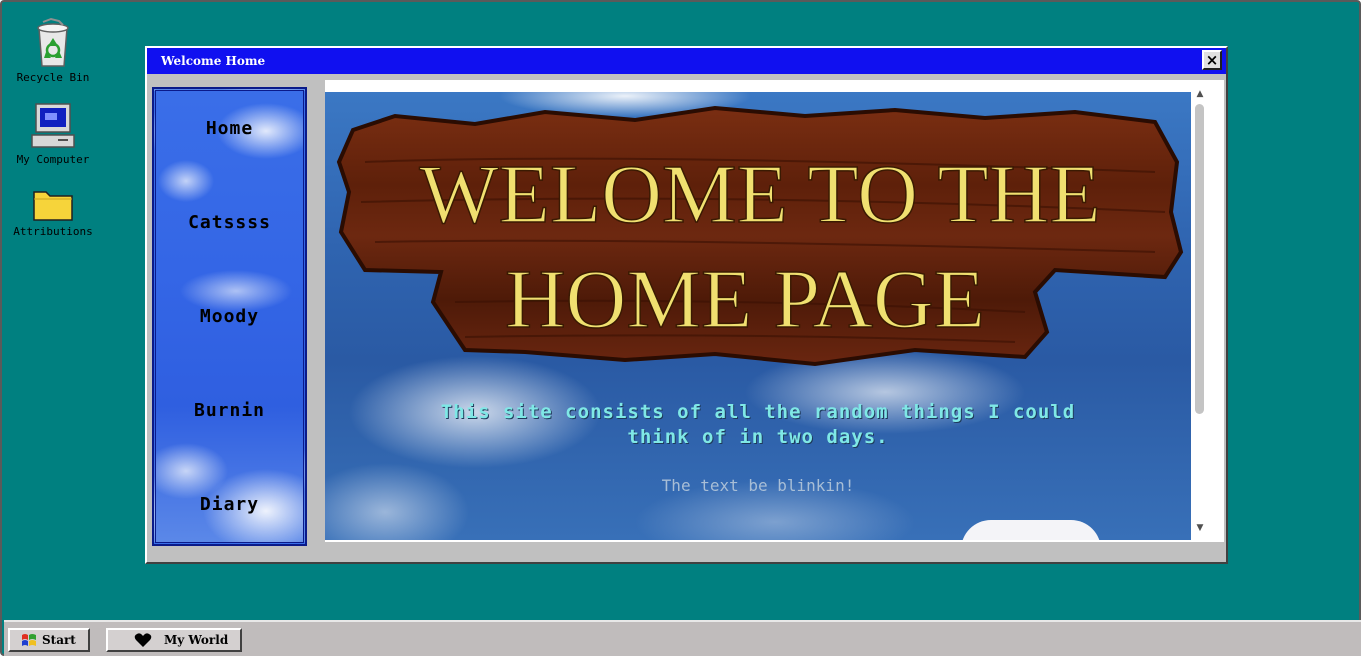  I want to click on content-scrollbar: ▲ ▼, so click(1200, 311).